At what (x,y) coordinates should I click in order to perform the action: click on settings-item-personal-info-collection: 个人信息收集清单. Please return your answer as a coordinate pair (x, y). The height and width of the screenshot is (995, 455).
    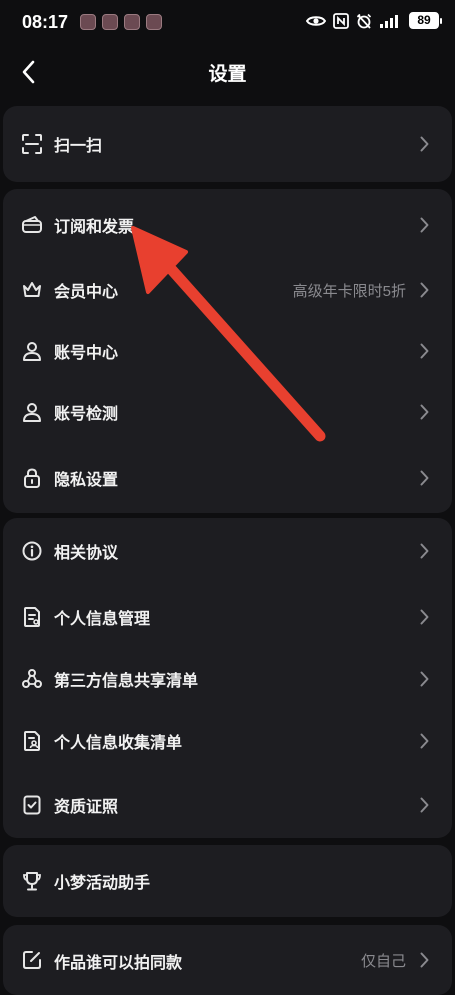
    Looking at the image, I should click on (227, 740).